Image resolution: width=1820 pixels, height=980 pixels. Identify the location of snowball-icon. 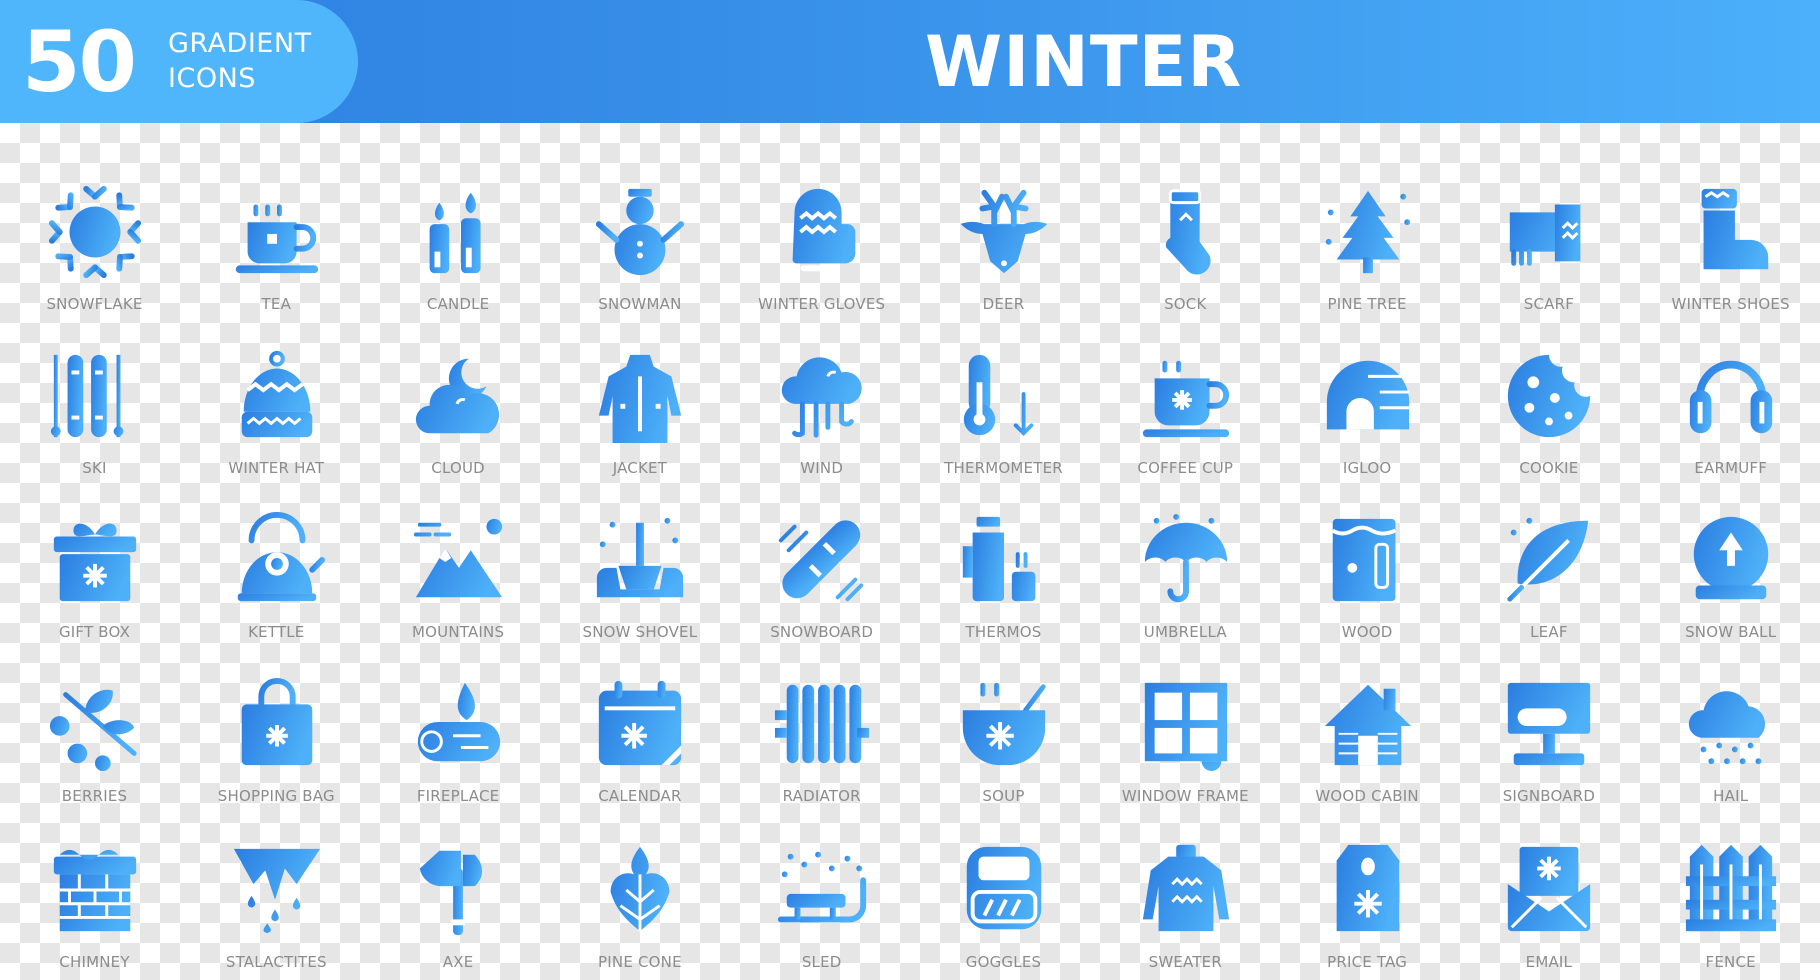
(1731, 558).